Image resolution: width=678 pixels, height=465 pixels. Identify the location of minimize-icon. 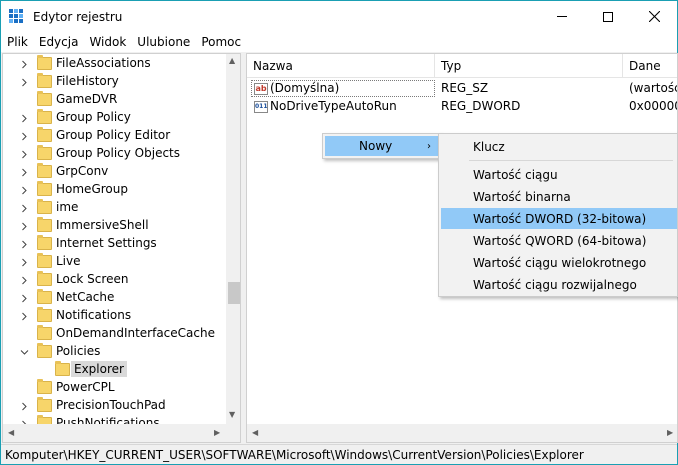
(562, 16).